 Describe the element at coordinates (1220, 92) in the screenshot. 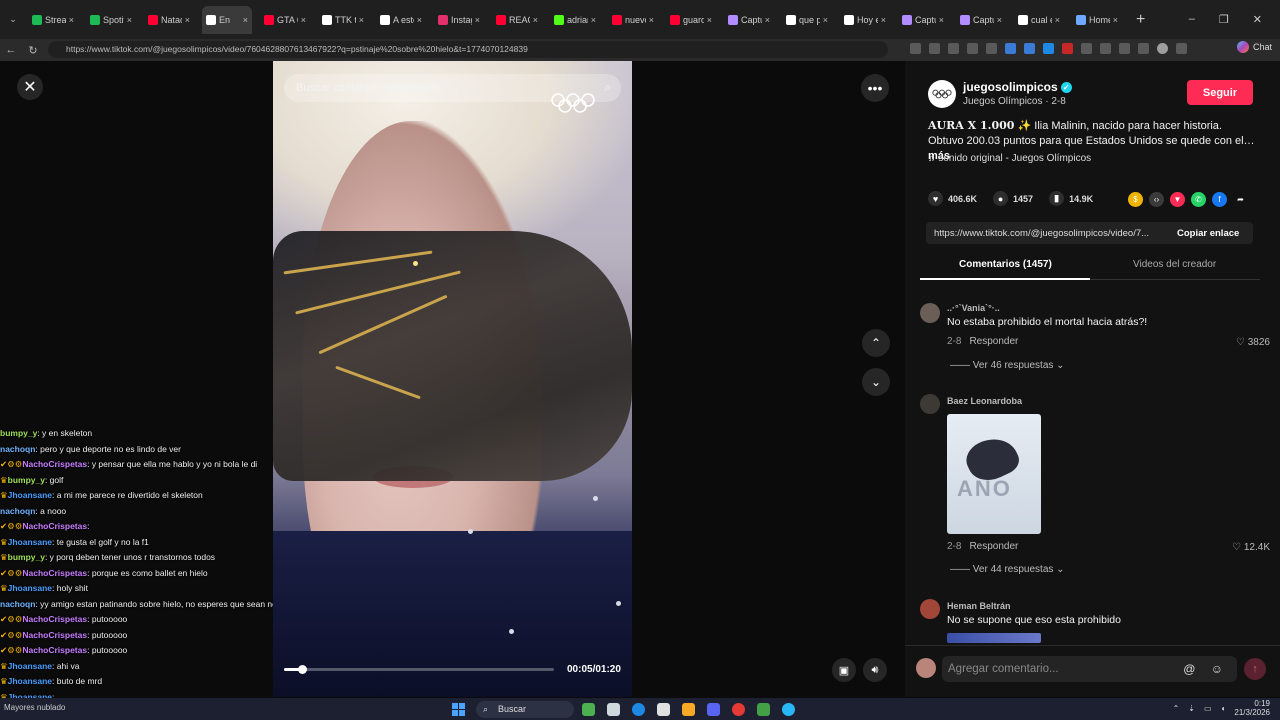

I see `follow-button: Seguir` at that location.